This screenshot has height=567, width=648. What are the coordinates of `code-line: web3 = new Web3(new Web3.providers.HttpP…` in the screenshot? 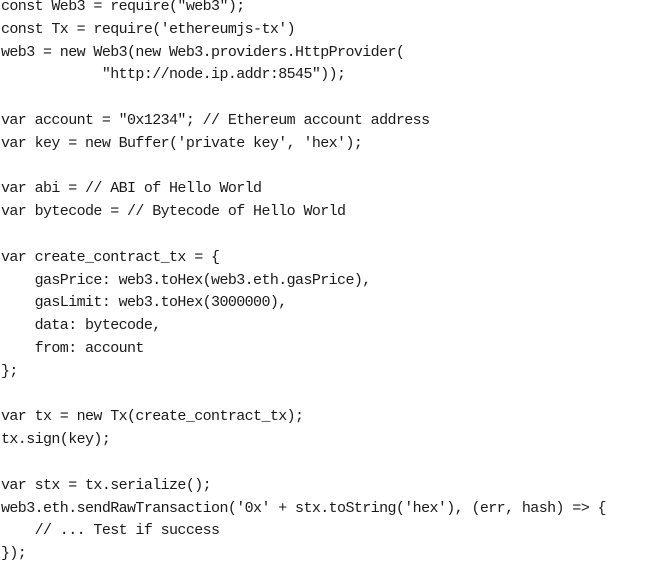 It's located at (203, 52).